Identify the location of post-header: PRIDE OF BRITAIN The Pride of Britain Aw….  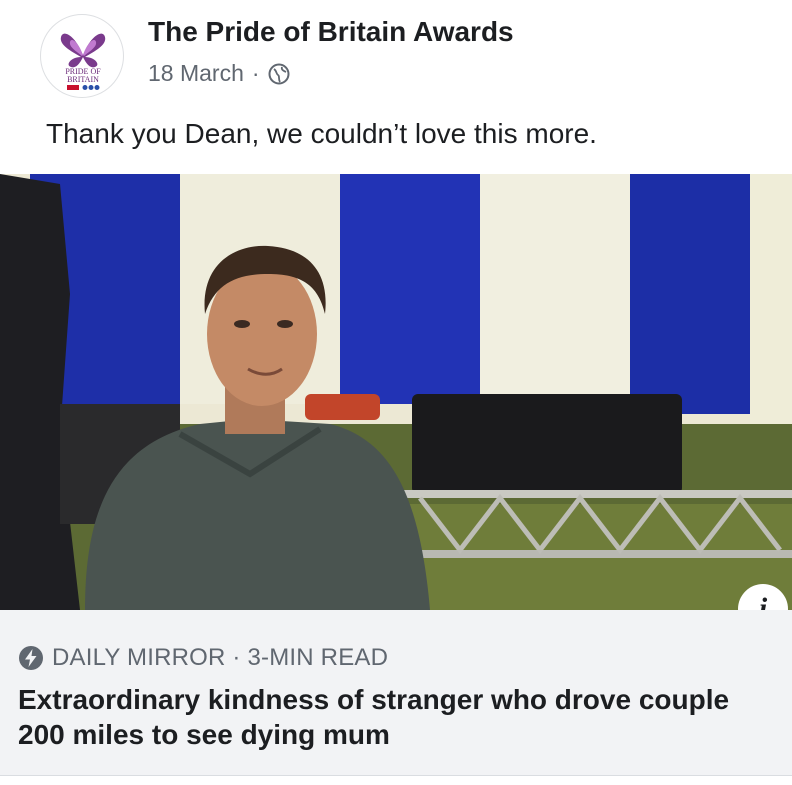
(396, 50).